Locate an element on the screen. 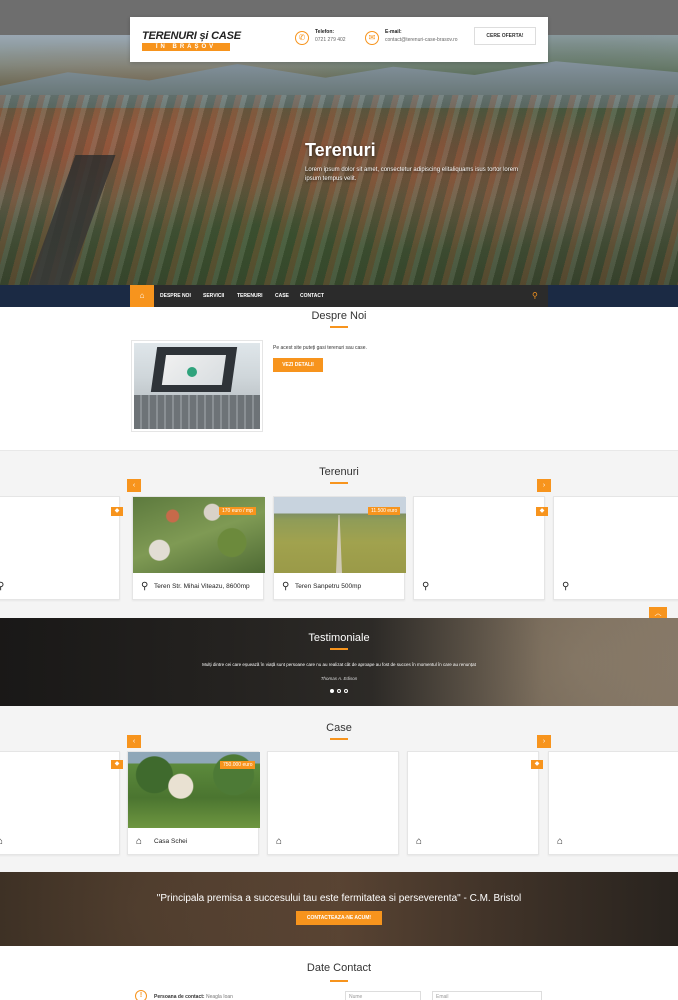 This screenshot has width=678, height=1000. logo-line1: TERENURI și CASE is located at coordinates (191, 36).